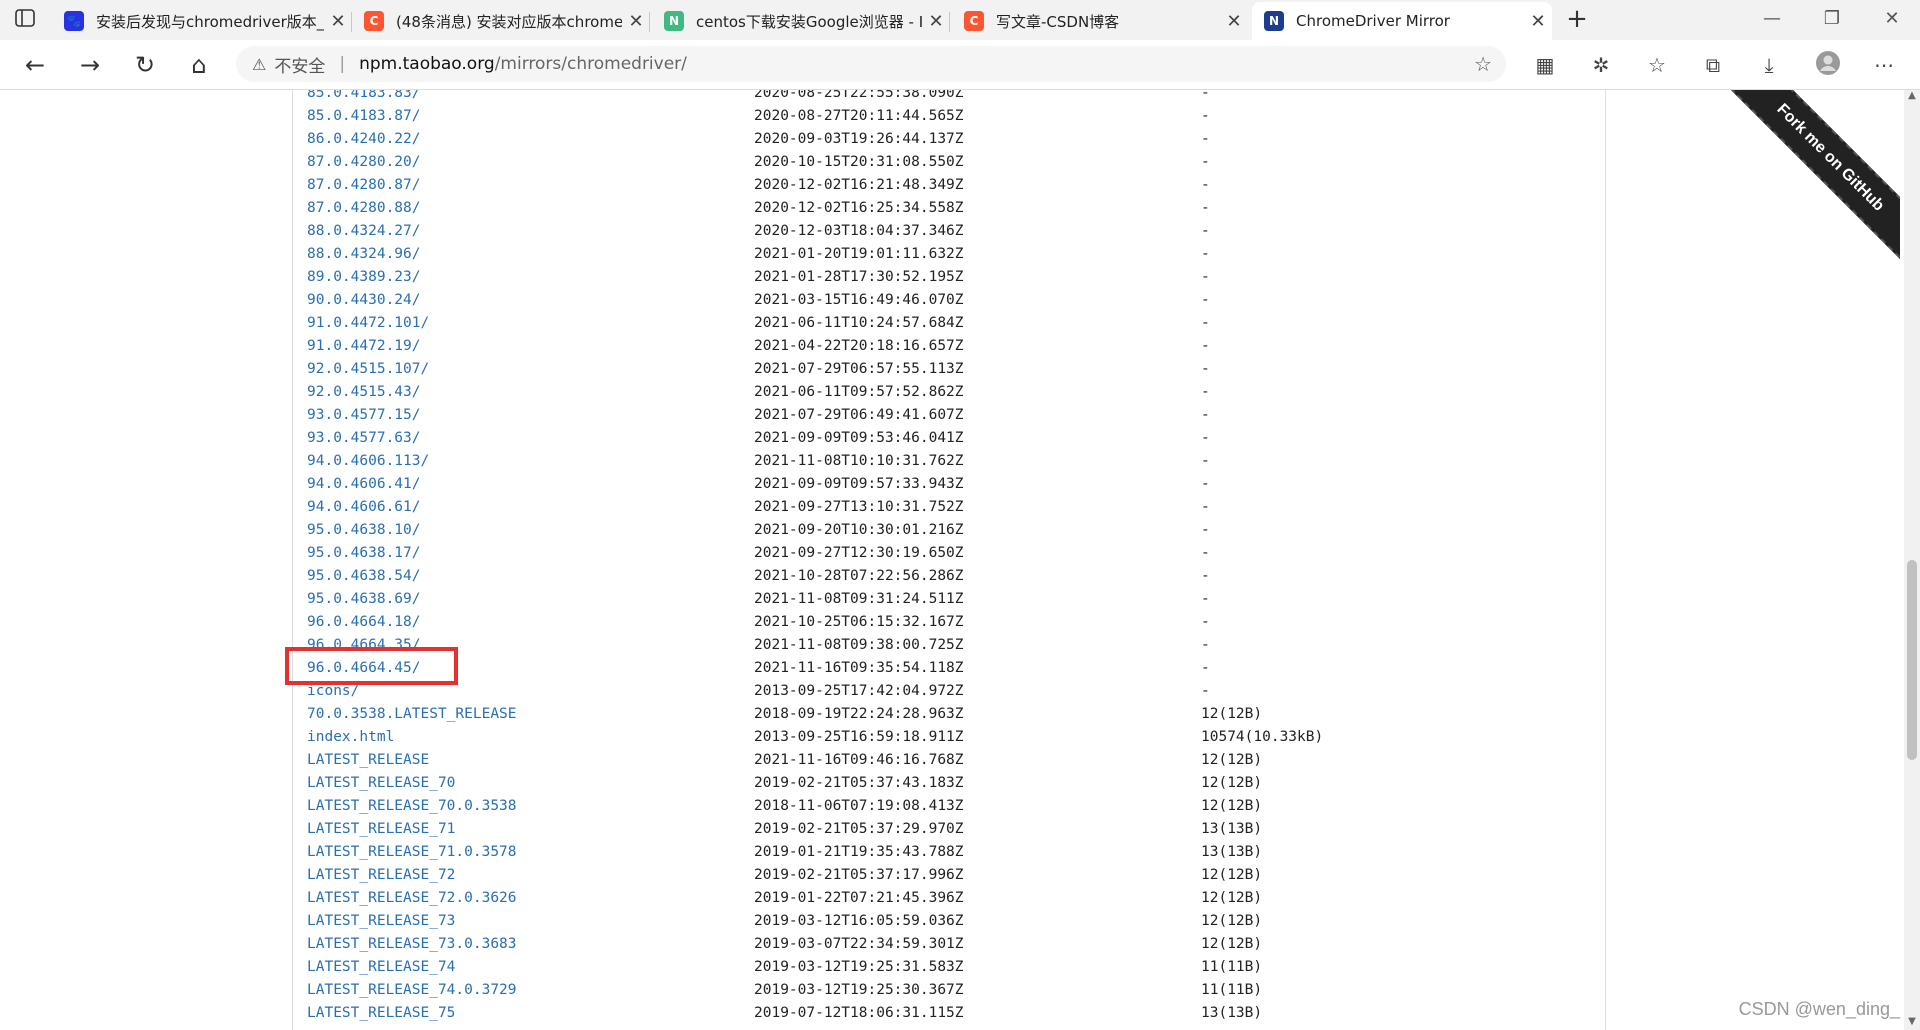 The height and width of the screenshot is (1030, 1920). I want to click on file-link: 94.0.4606.113/, so click(368, 461).